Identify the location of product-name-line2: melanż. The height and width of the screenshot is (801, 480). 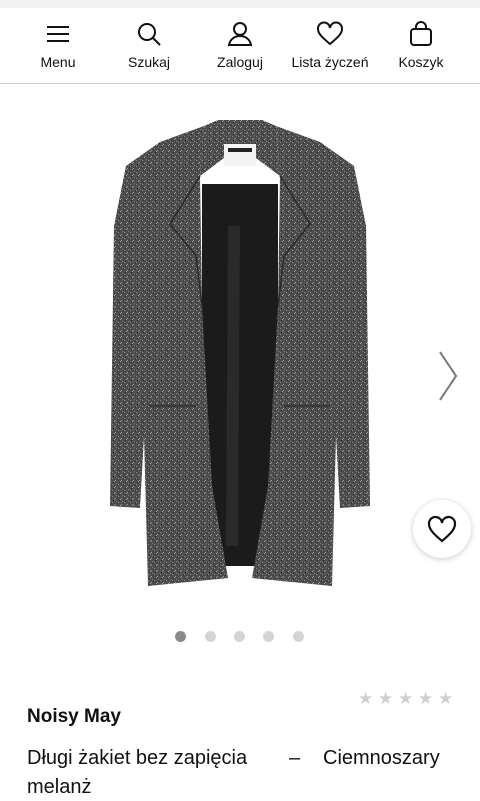
(59, 787).